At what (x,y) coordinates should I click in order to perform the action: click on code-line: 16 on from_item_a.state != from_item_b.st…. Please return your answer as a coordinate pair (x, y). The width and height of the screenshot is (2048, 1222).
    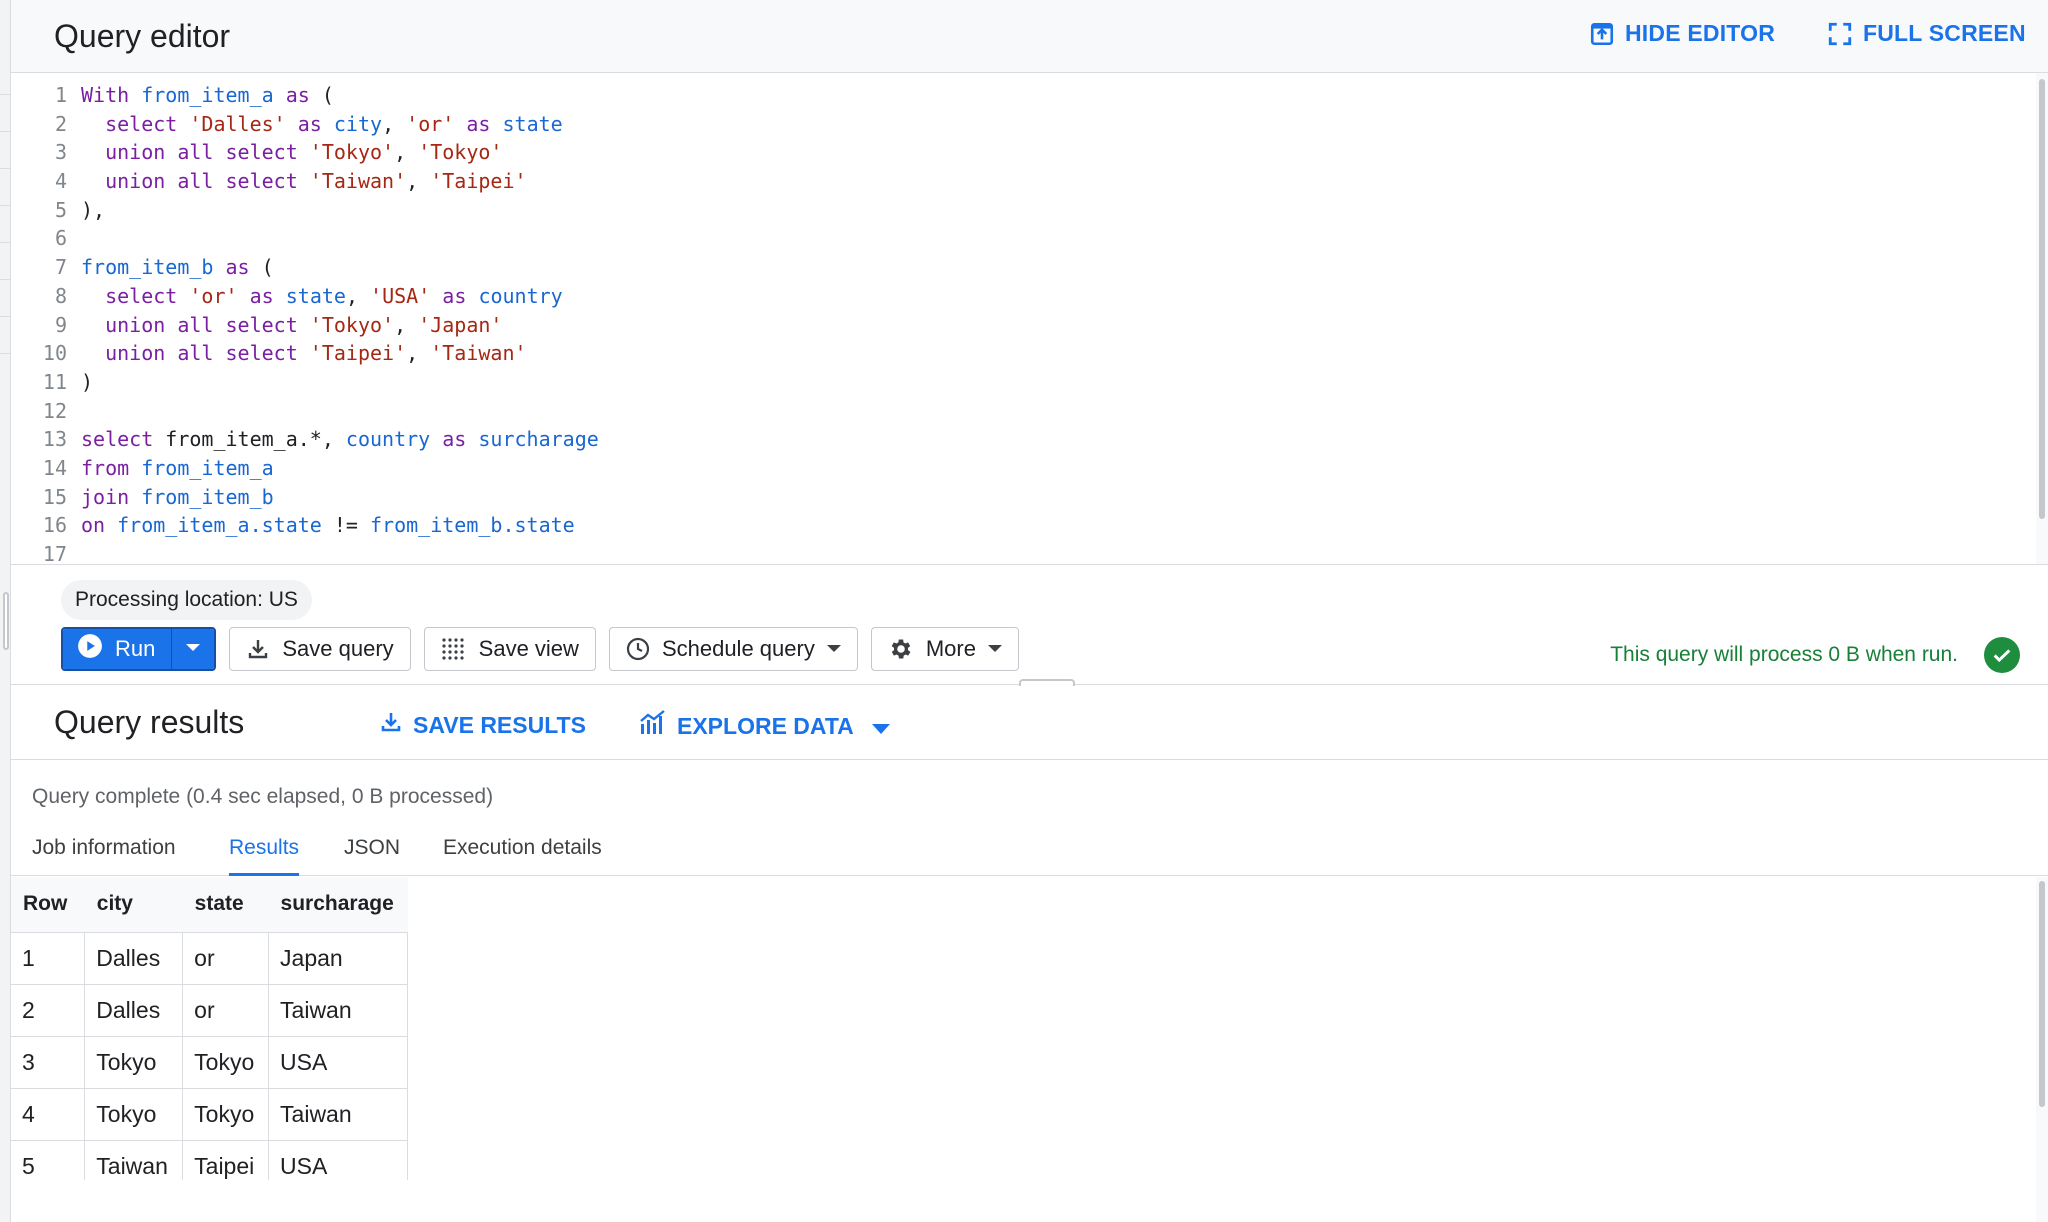
    Looking at the image, I should click on (1021, 525).